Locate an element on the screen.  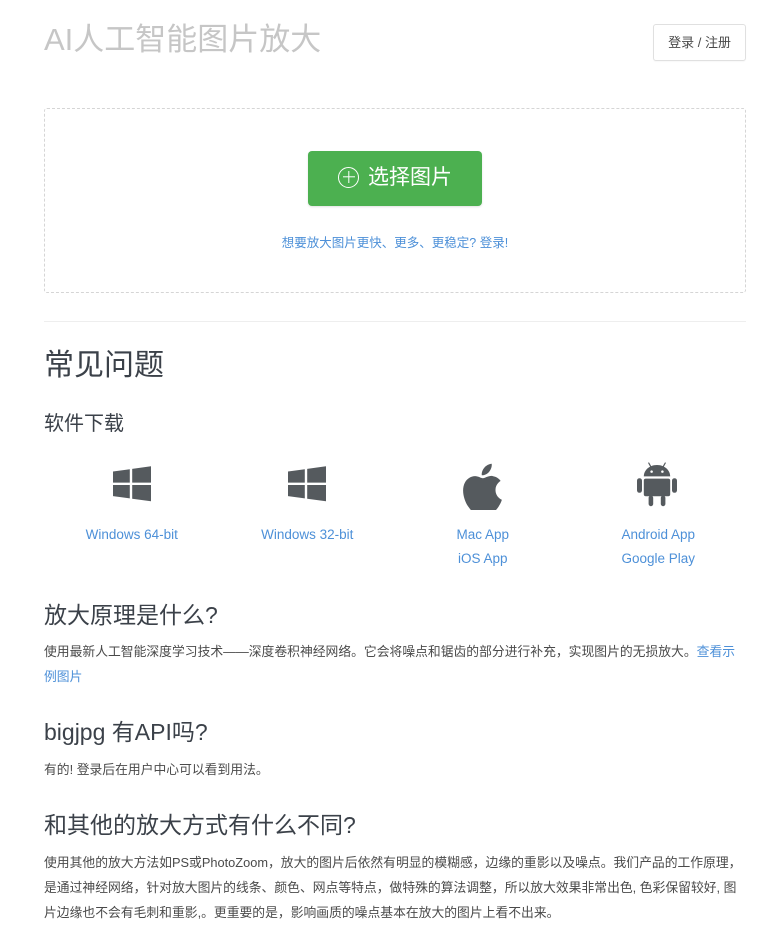
select-image-label: 选择图片 is located at coordinates (410, 177).